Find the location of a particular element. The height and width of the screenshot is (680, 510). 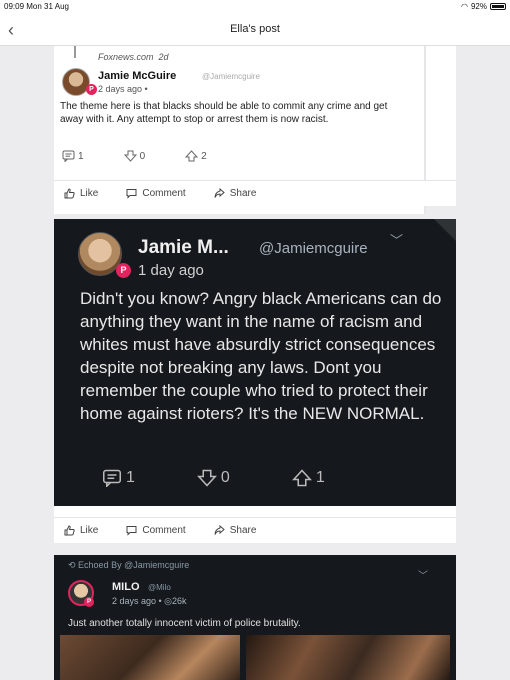

author-name: Jamie McGuire is located at coordinates (137, 76).